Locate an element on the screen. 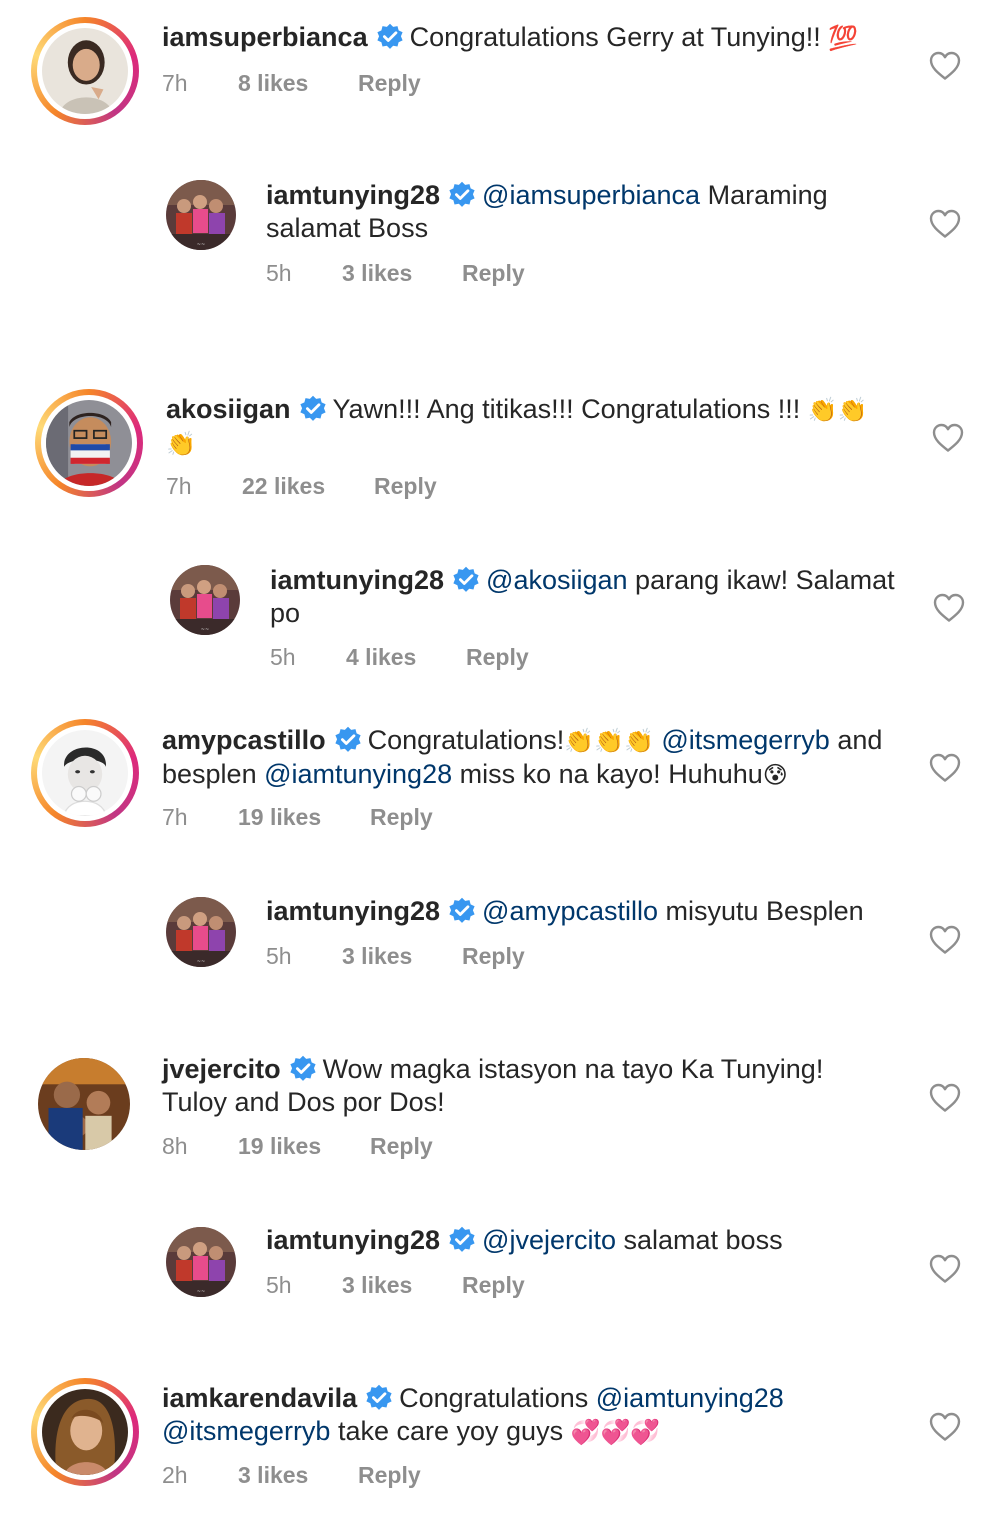  comment-text: Wow magka istasyon na tayo Ka Tunying! is located at coordinates (573, 1069).